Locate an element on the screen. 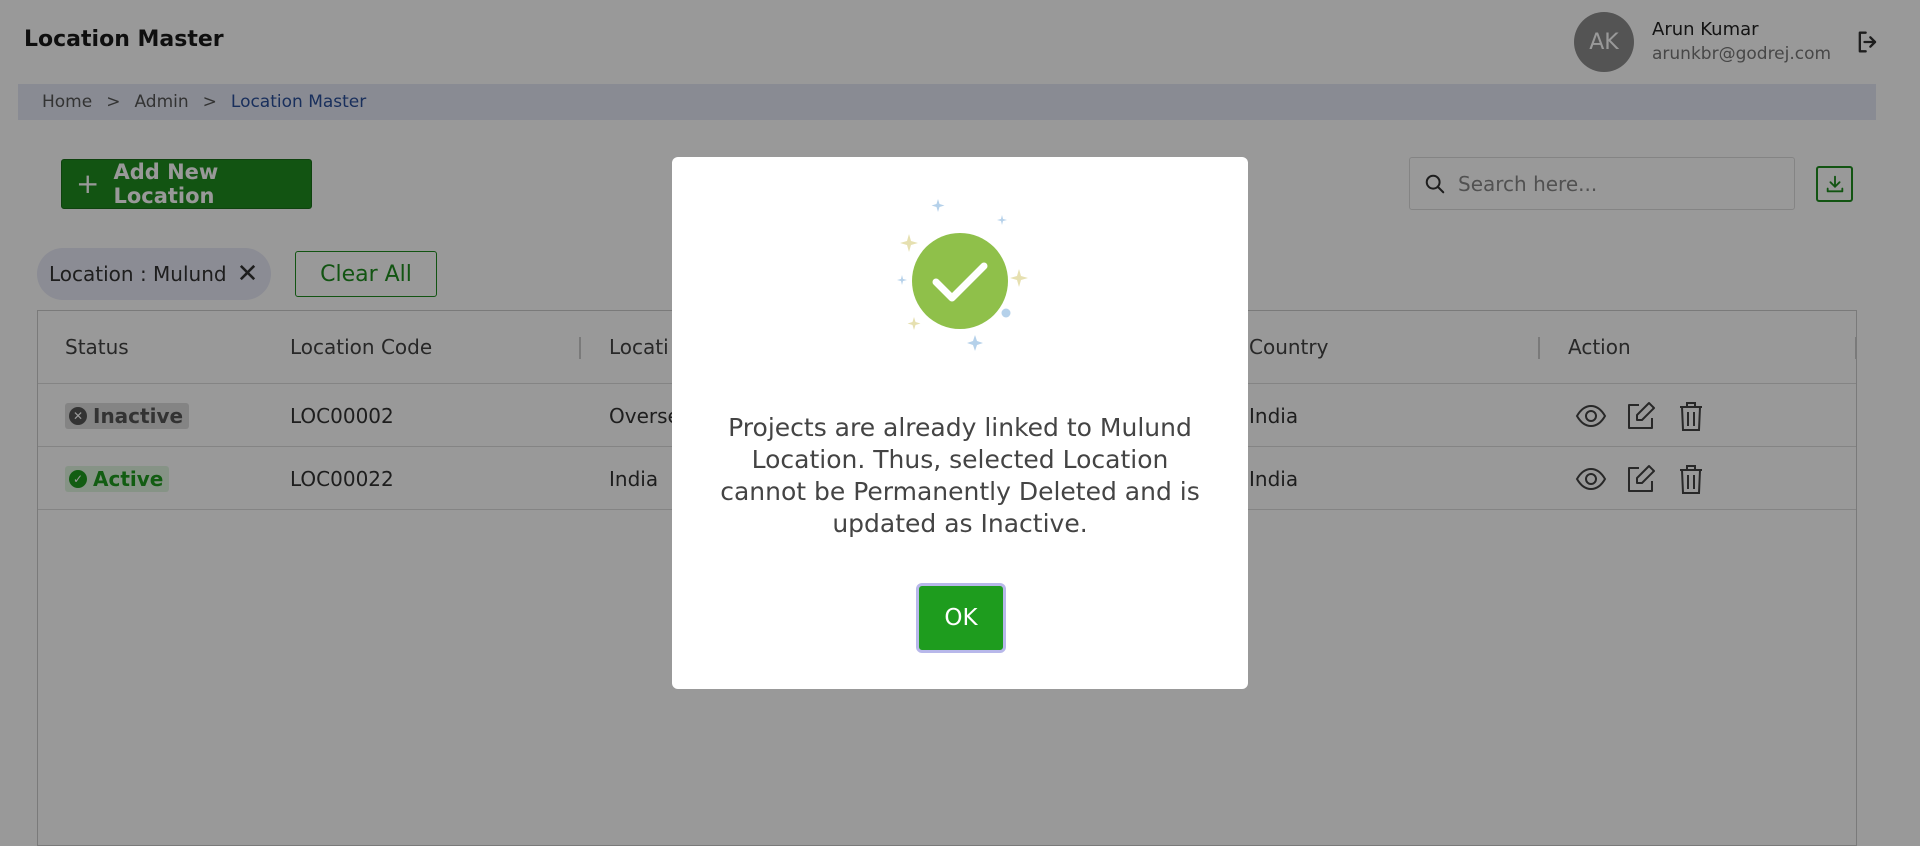 The image size is (1920, 846). ok-button: OK is located at coordinates (961, 618).